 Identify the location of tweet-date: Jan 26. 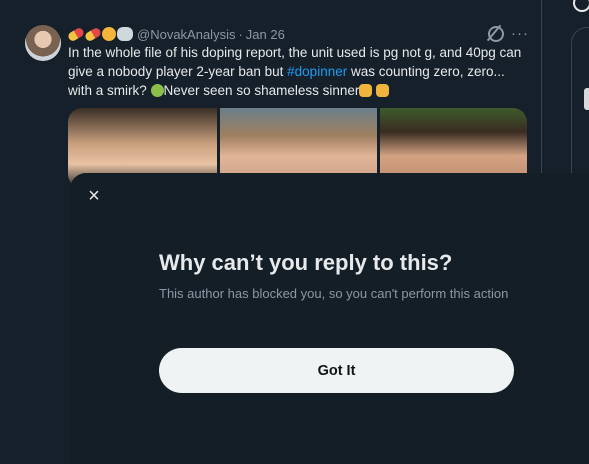
(265, 34).